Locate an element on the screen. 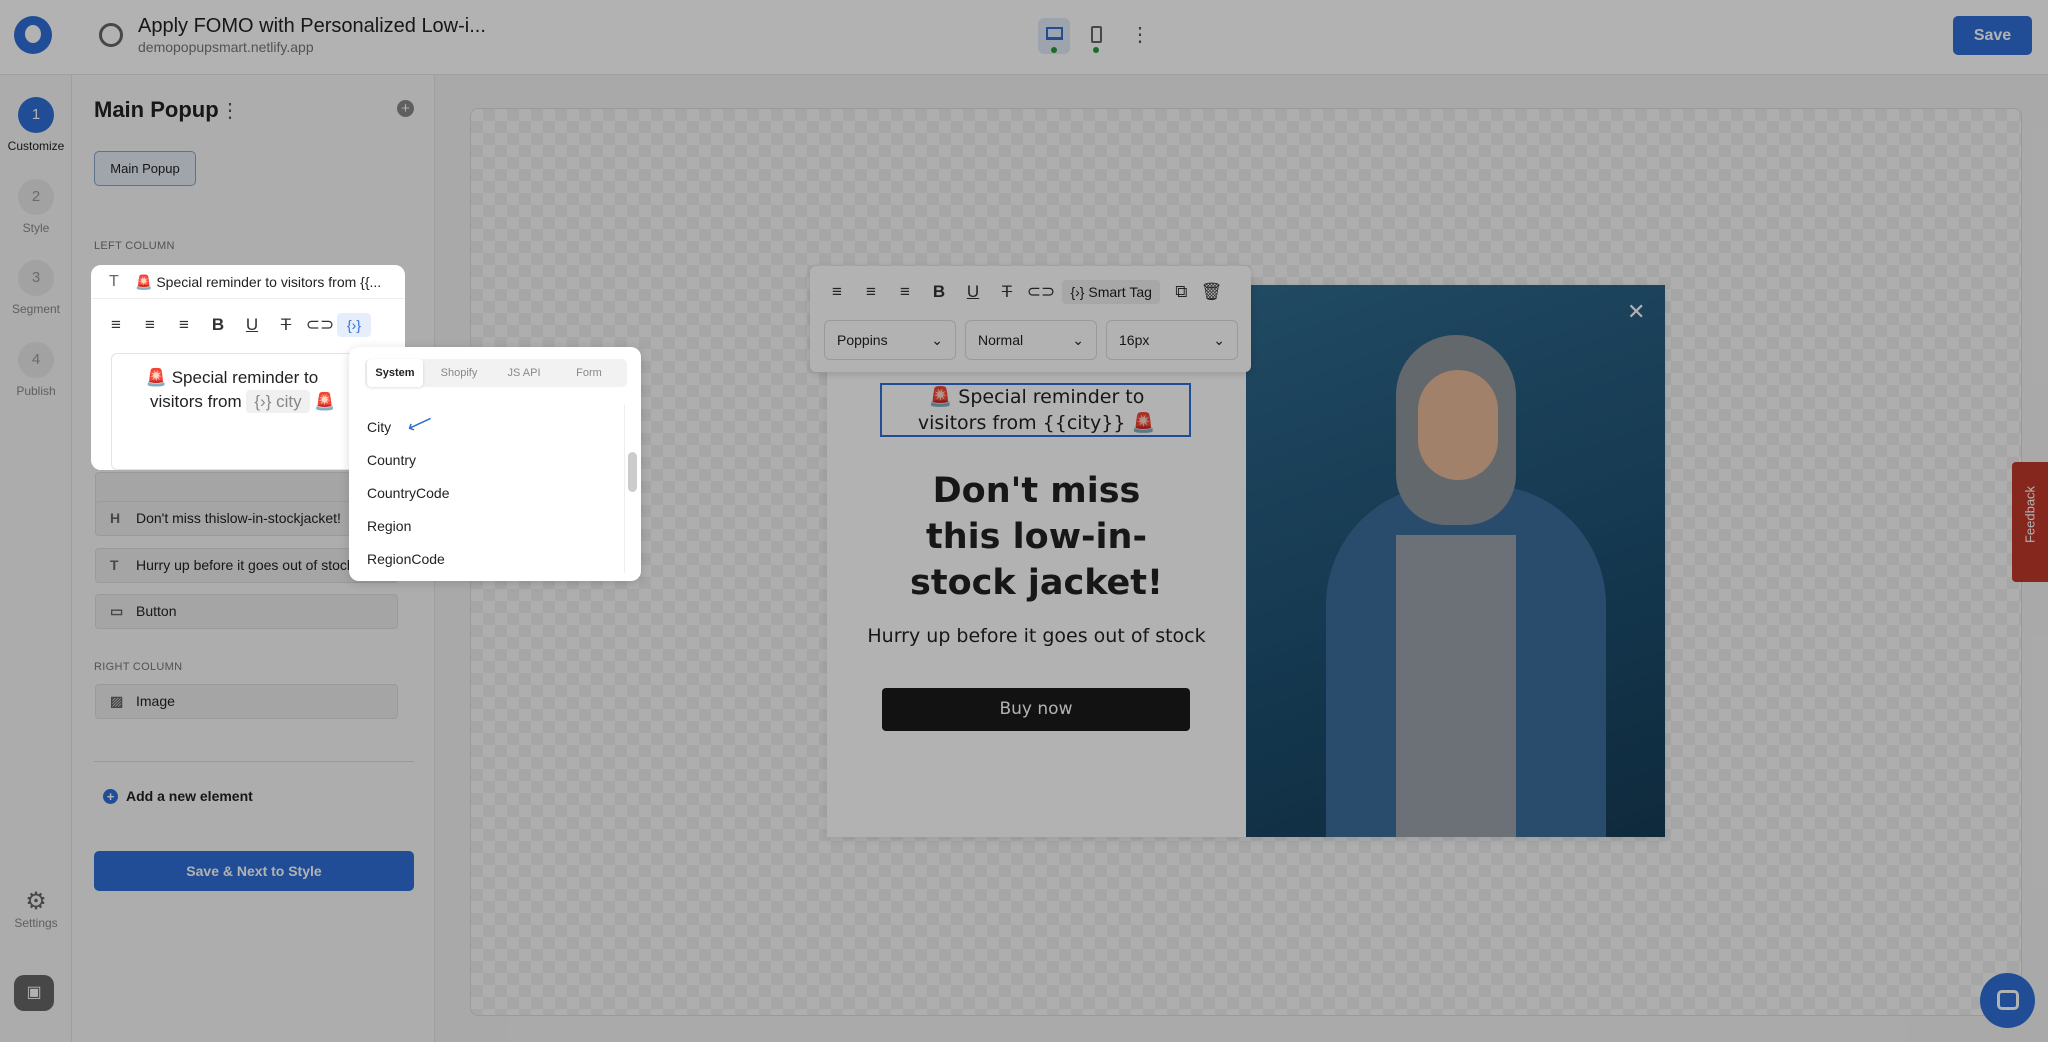  tag-countrycode: CountryCode is located at coordinates (408, 493).